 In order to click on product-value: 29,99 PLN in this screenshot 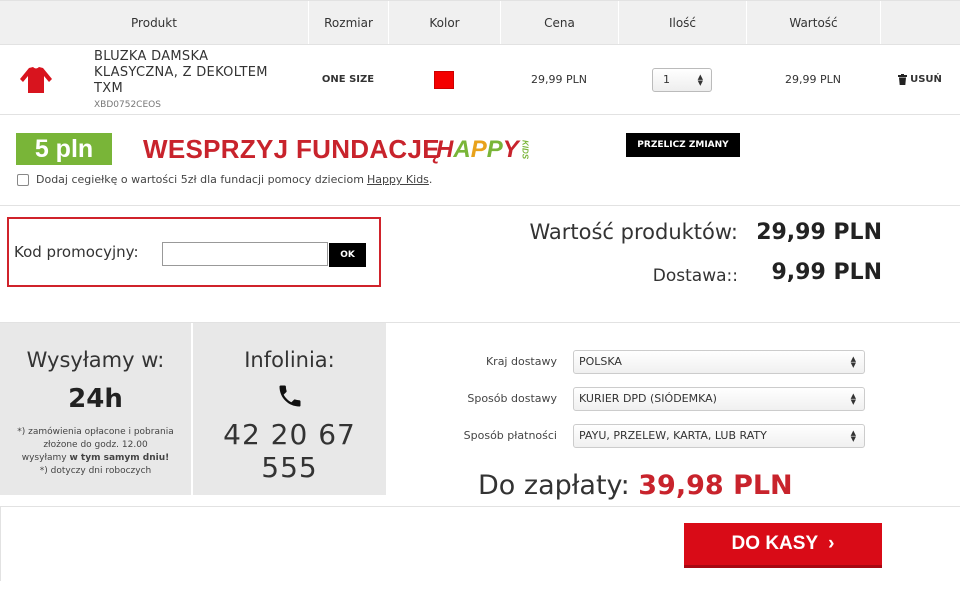, I will do `click(813, 79)`.